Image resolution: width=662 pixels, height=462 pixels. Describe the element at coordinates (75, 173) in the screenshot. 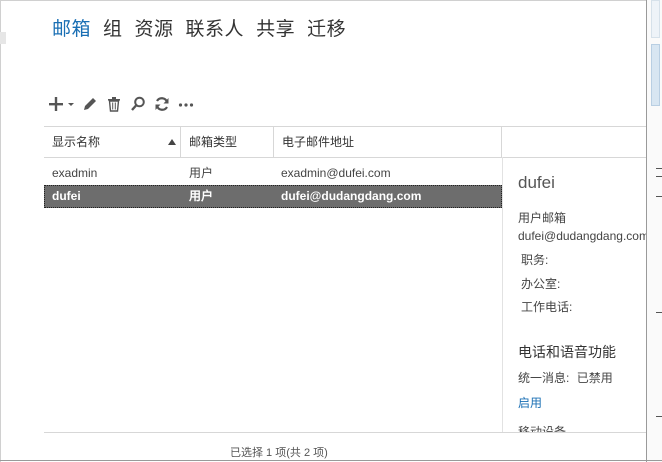

I see `cell-display-name: exadmin` at that location.